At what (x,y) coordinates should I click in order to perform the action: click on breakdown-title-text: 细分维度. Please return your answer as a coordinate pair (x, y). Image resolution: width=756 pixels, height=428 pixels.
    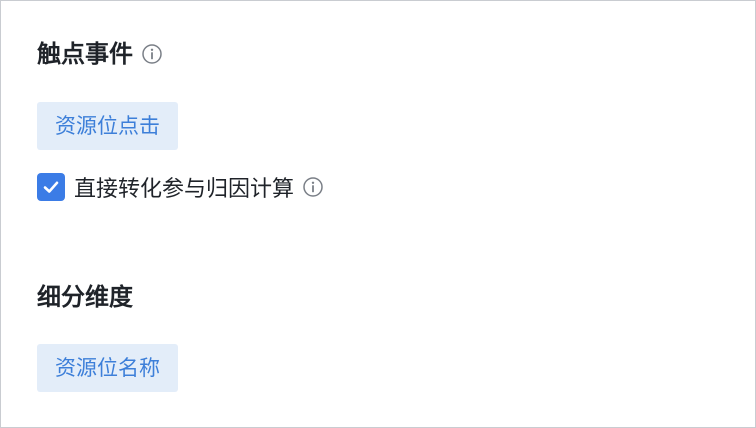
    Looking at the image, I should click on (85, 297).